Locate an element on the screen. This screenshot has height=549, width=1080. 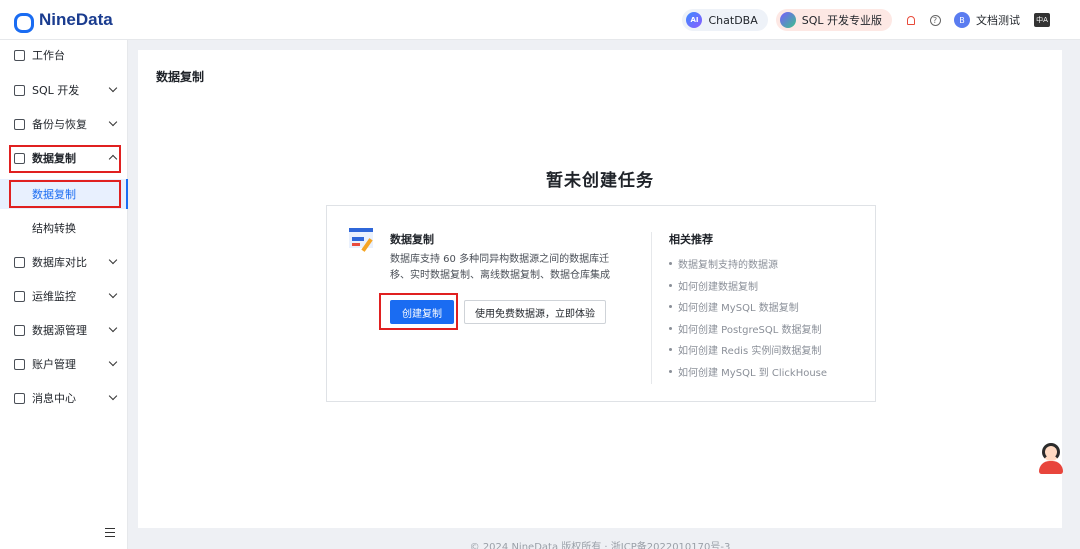
logo-text: NineData is located at coordinates (76, 20).